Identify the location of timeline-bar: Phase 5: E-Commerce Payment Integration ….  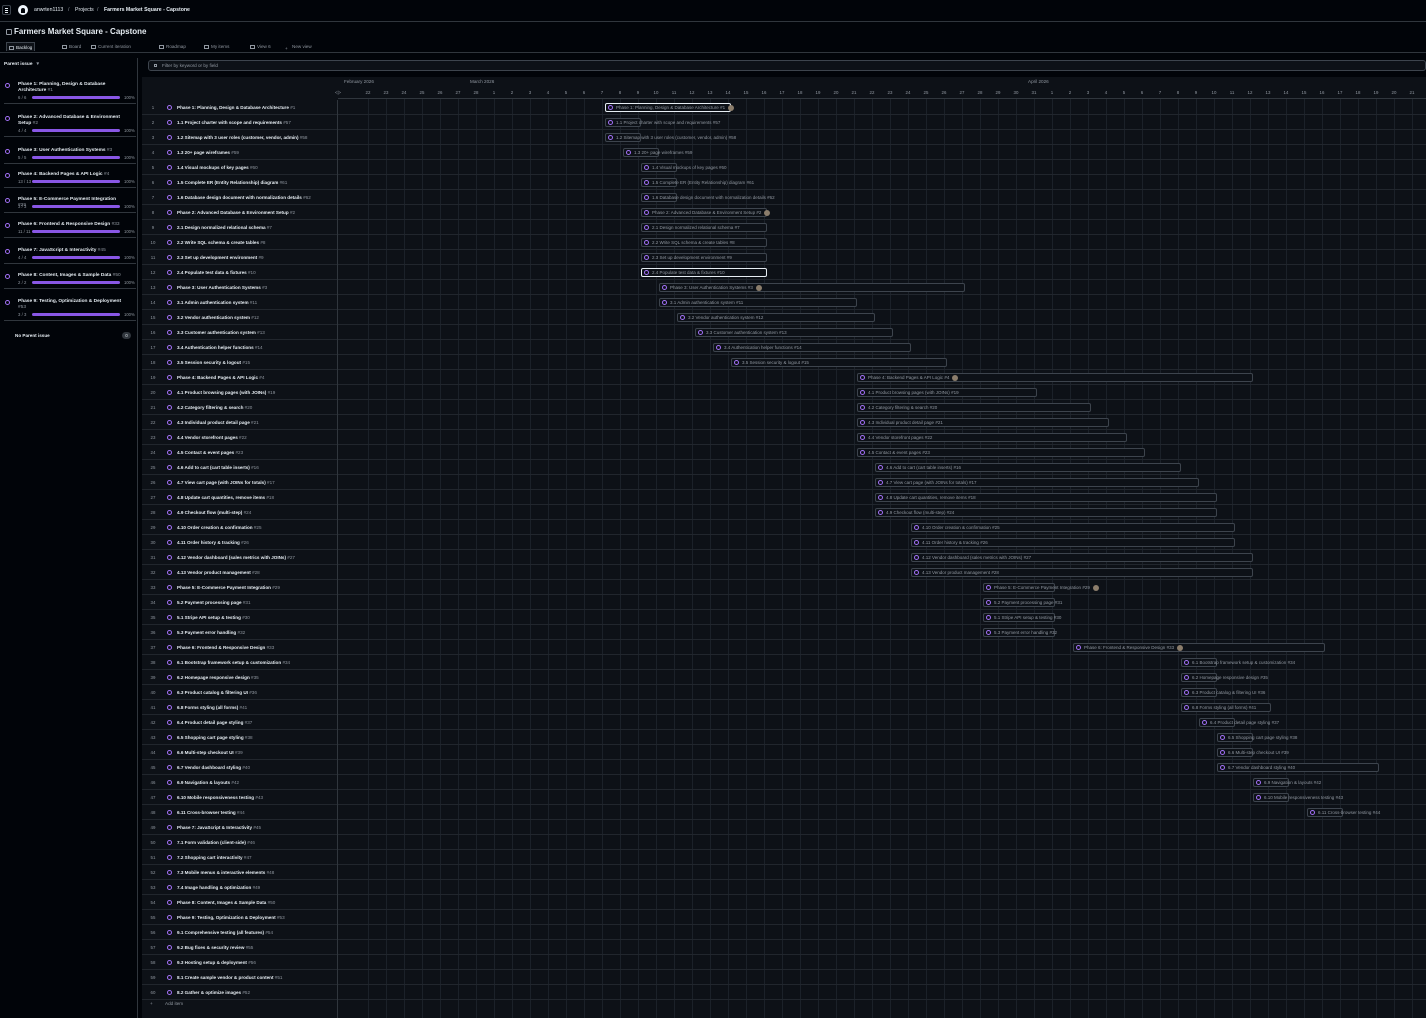
(1041, 587).